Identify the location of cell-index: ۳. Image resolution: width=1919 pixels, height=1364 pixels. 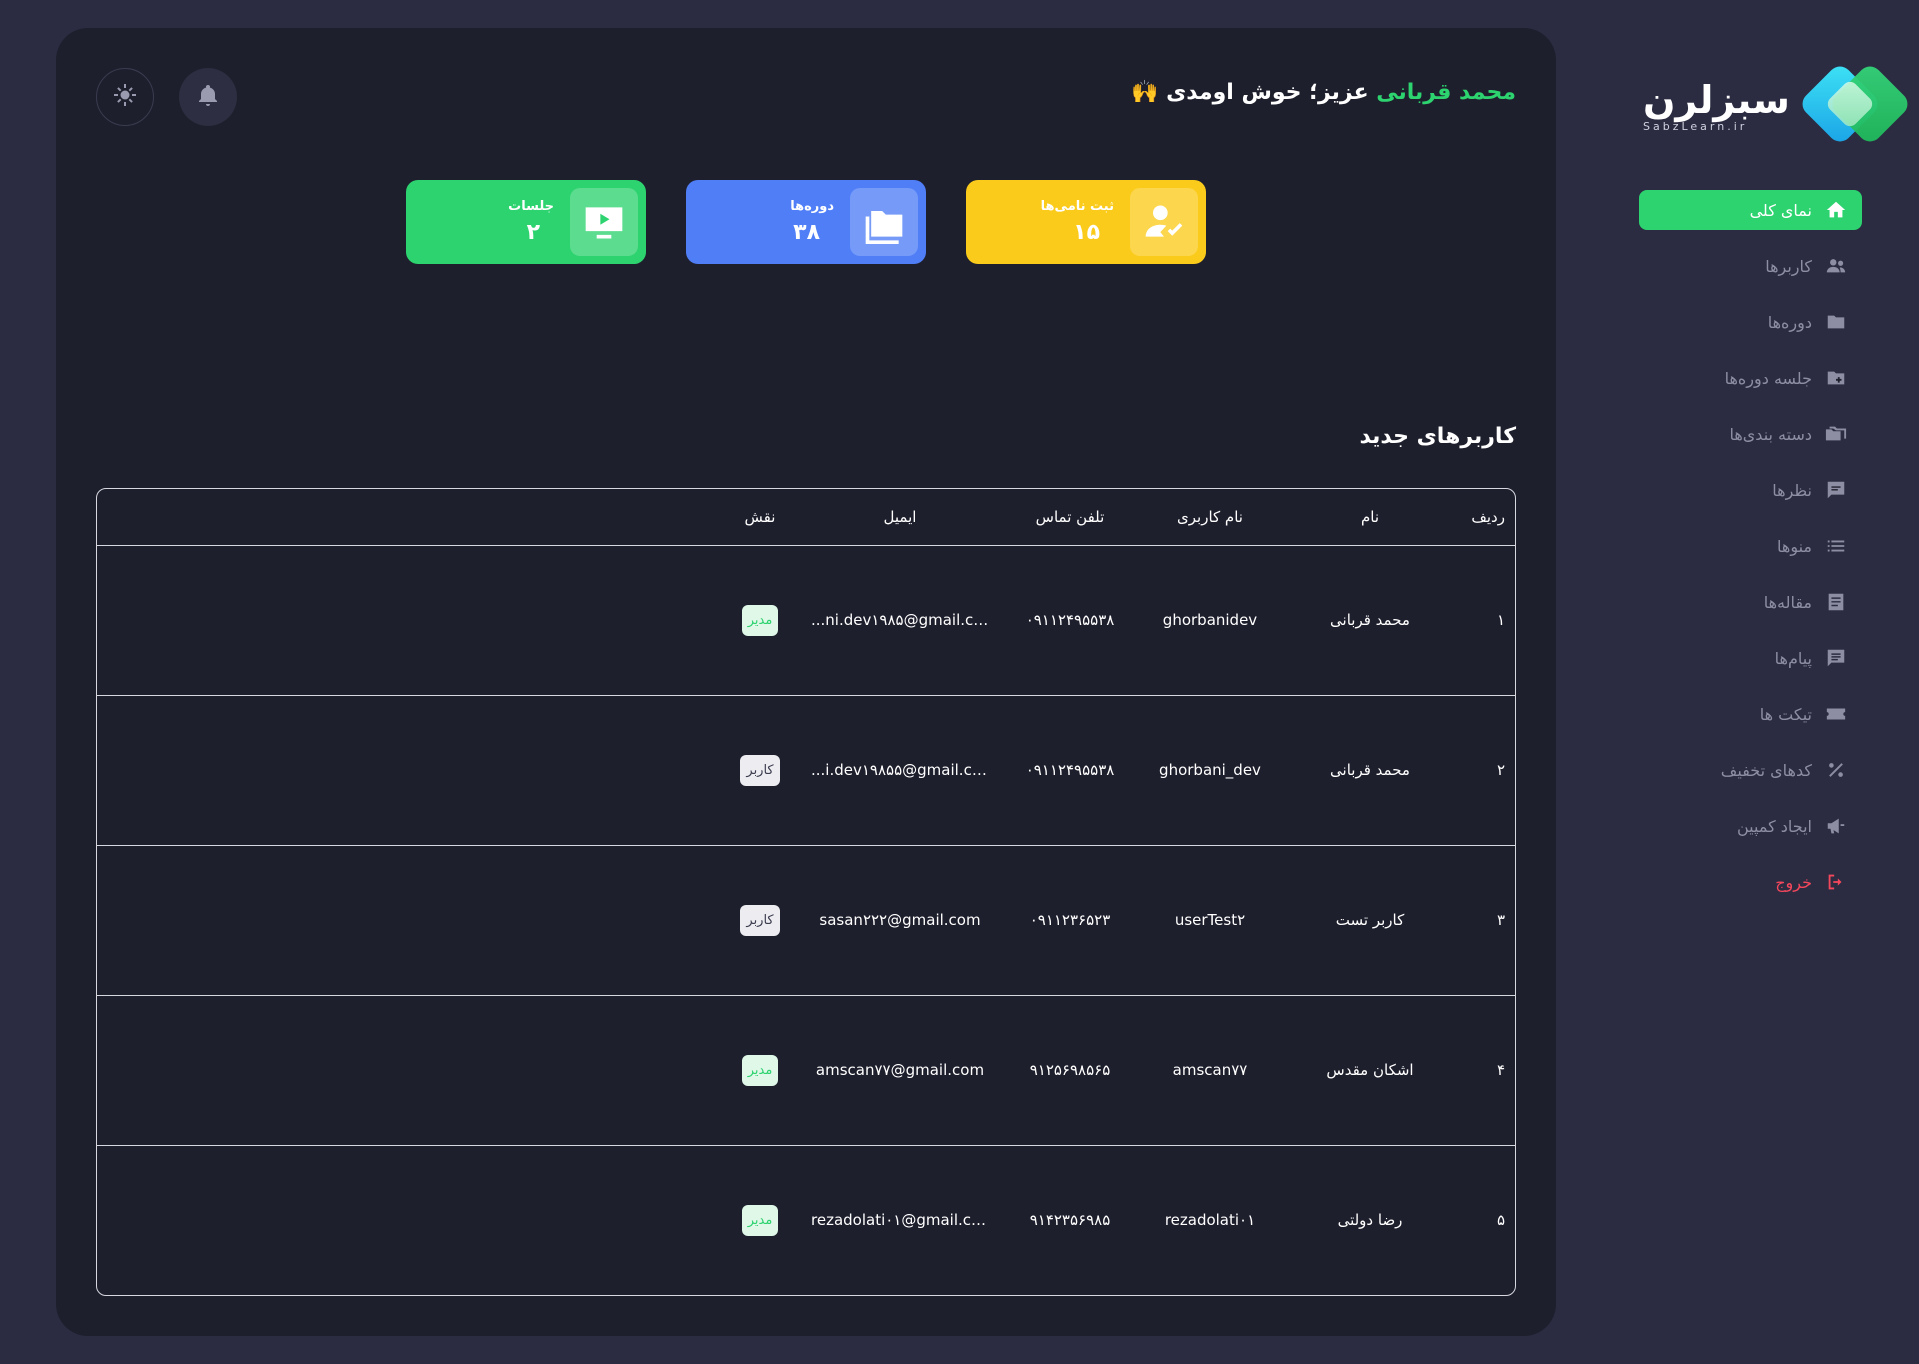
(1490, 920).